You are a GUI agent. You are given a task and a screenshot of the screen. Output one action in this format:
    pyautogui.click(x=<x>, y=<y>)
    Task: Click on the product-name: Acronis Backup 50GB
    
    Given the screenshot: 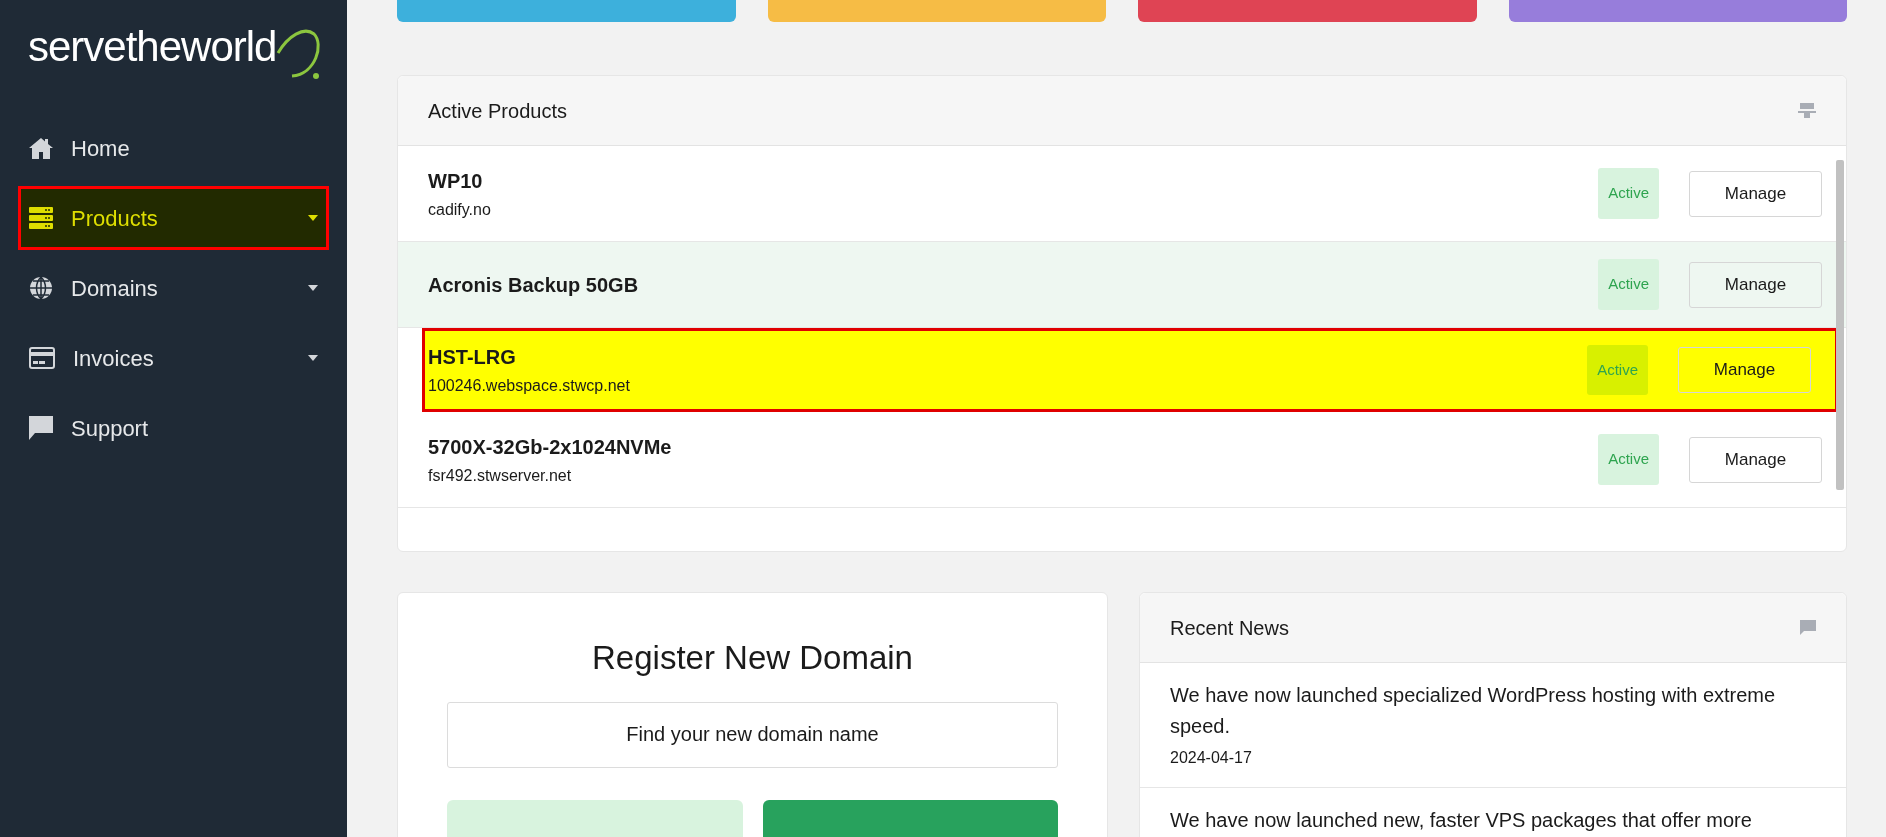 What is the action you would take?
    pyautogui.click(x=534, y=285)
    